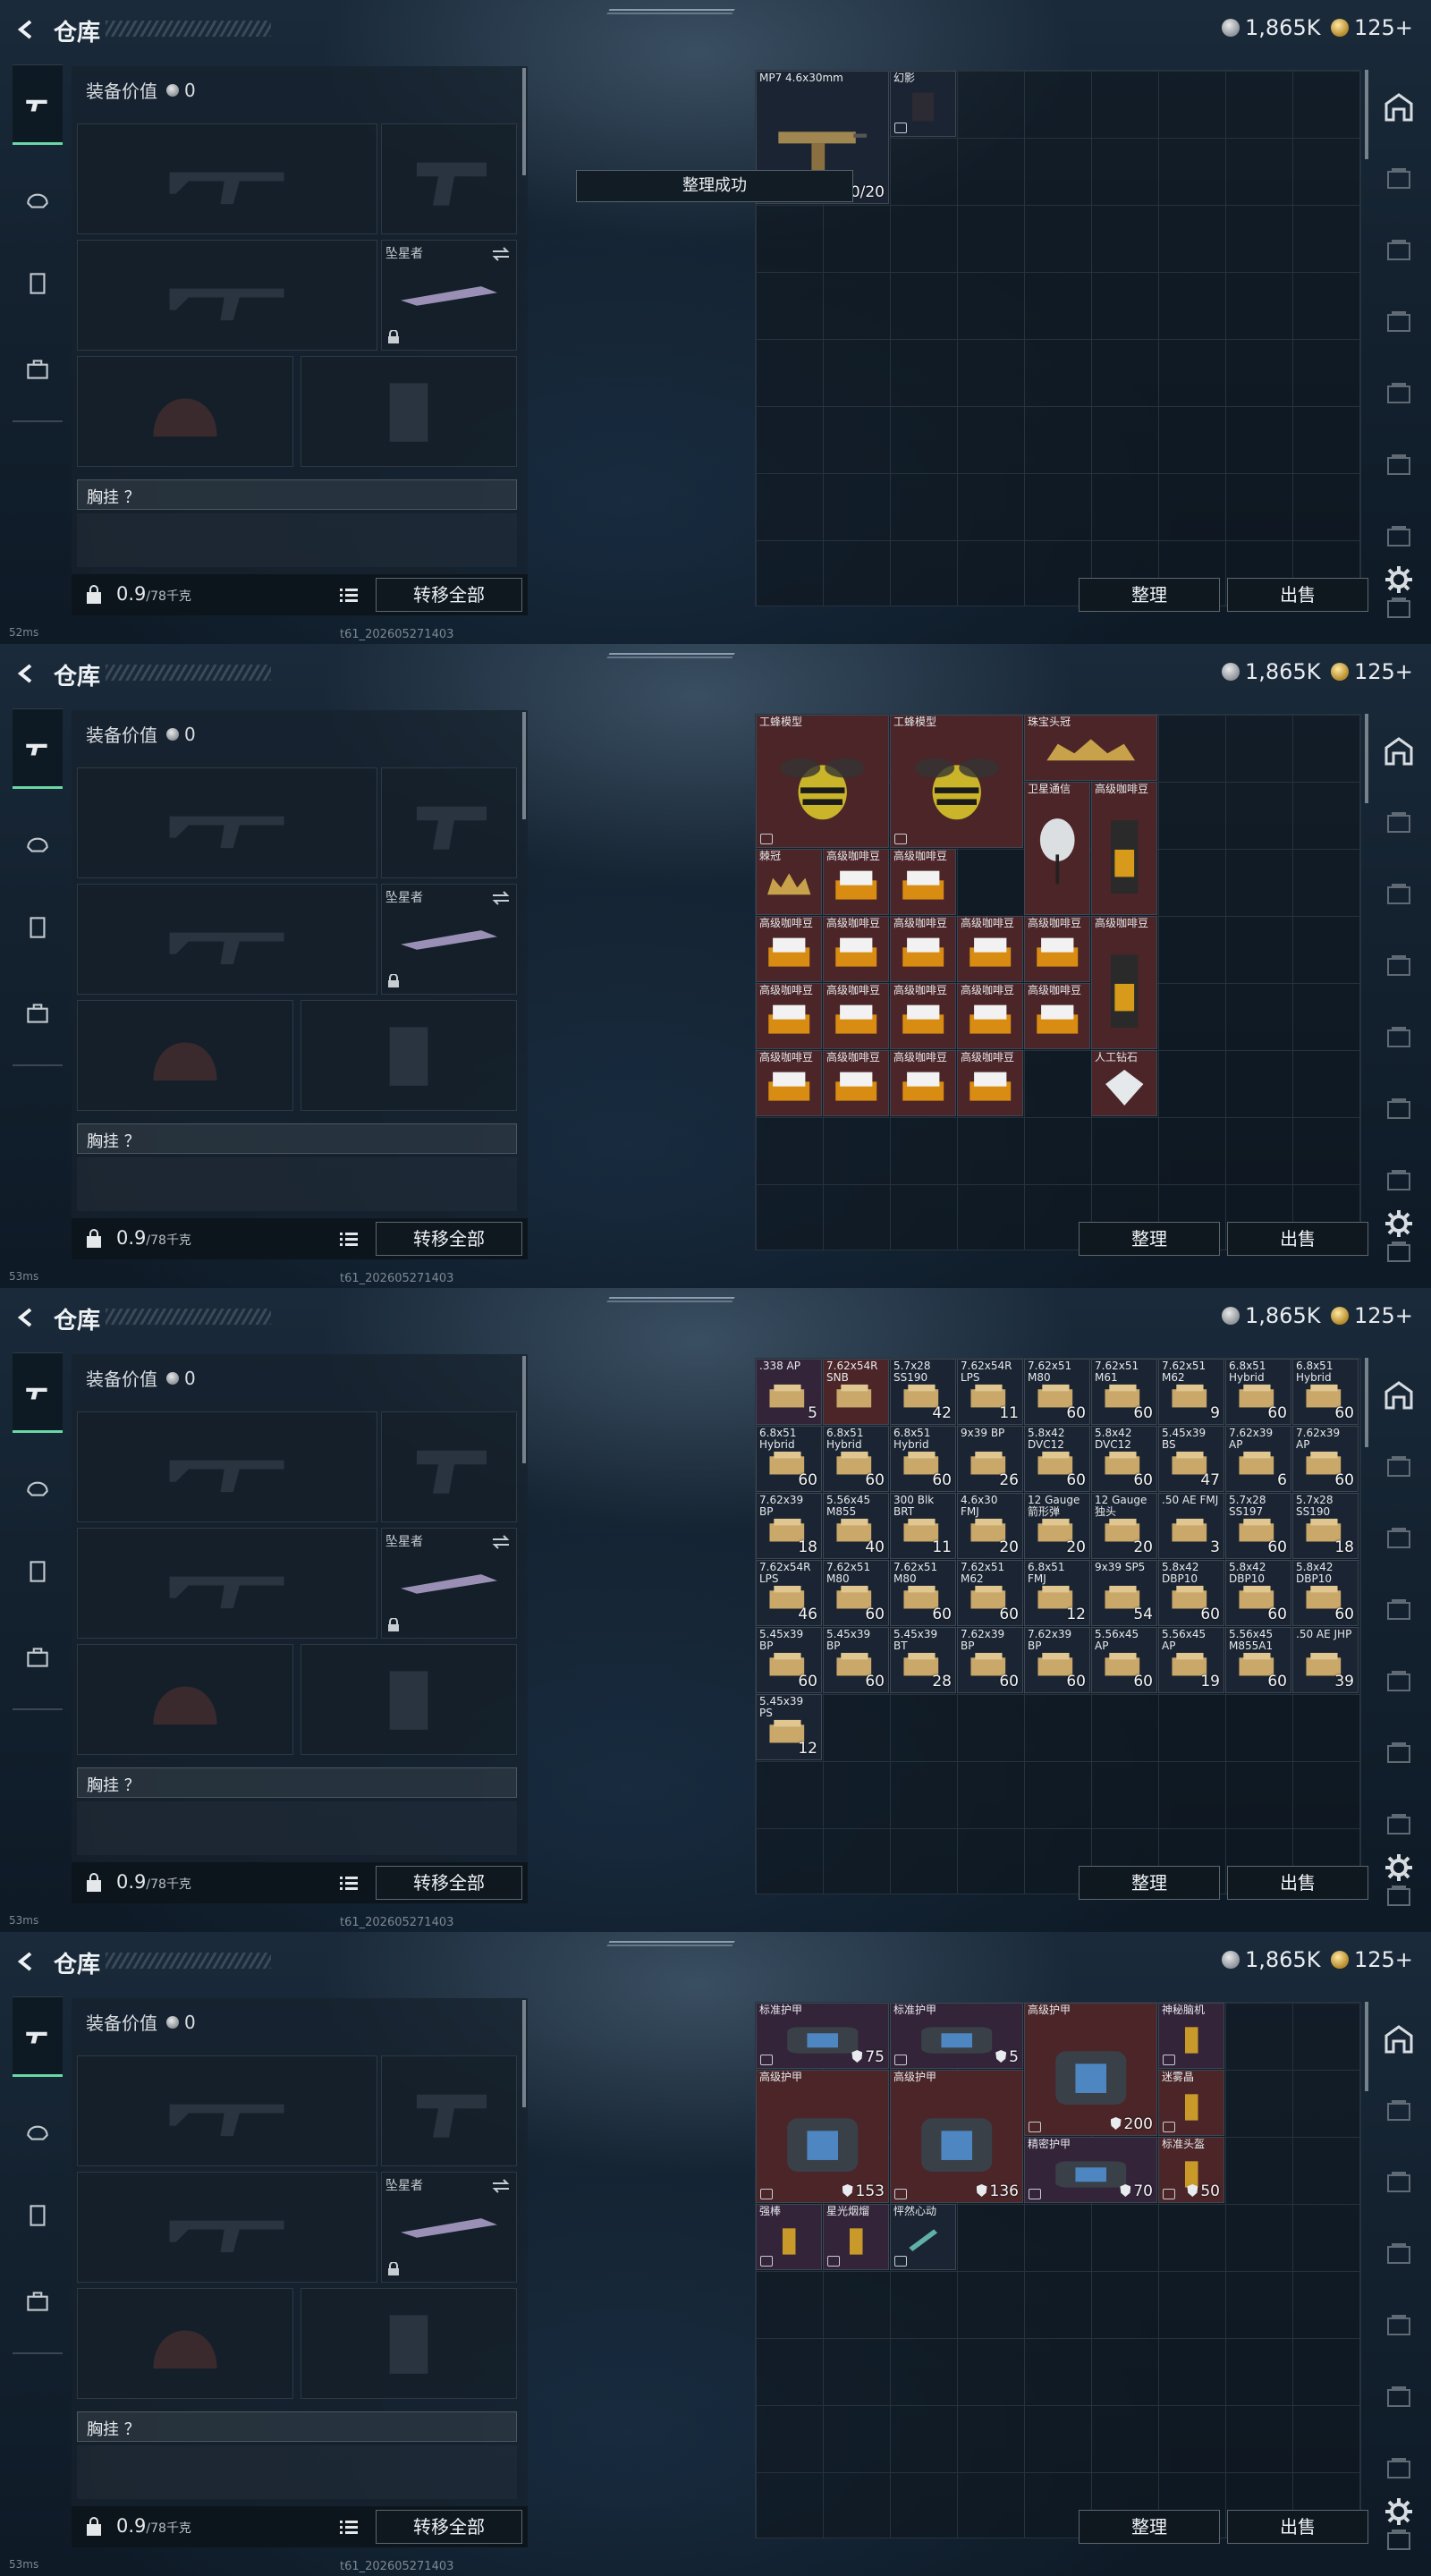 The image size is (1431, 2576). Describe the element at coordinates (1124, 1392) in the screenshot. I see `inventory-item: 7.62x51 M61 60` at that location.